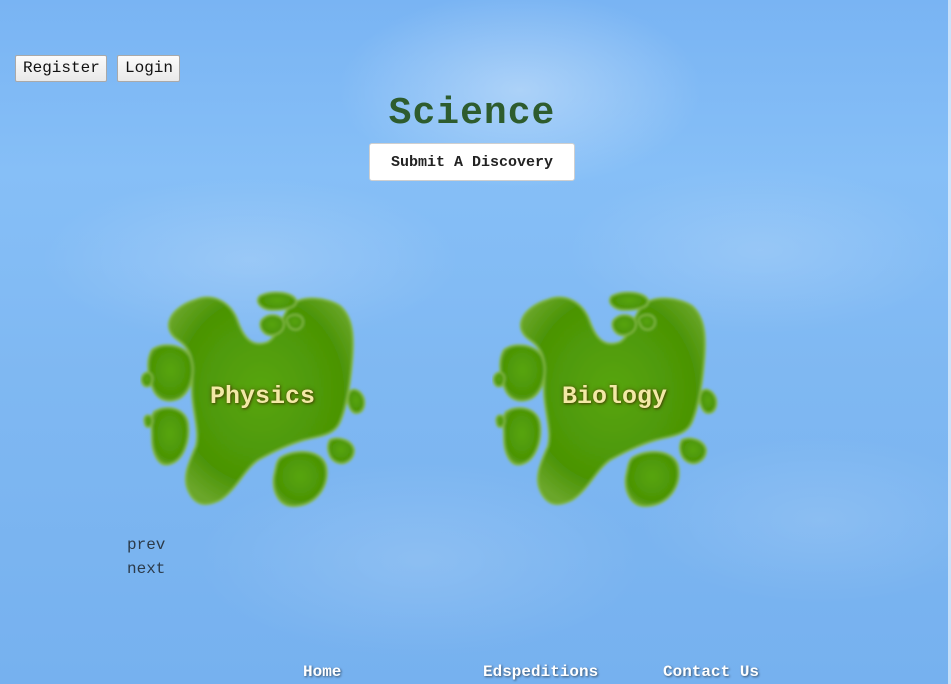  I want to click on island-physics: Physics, so click(262, 400).